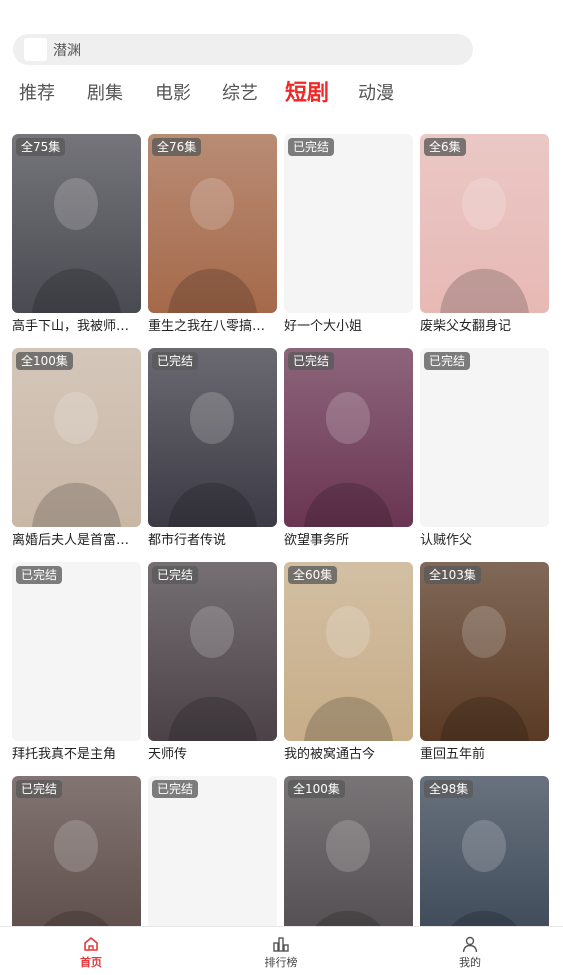 The height and width of the screenshot is (975, 563). I want to click on drama-card: 已完结都市行者传说, so click(212, 449).